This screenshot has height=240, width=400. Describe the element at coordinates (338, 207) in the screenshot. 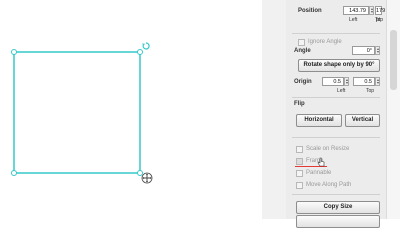

I see `copy-size-button: Copy Size` at that location.